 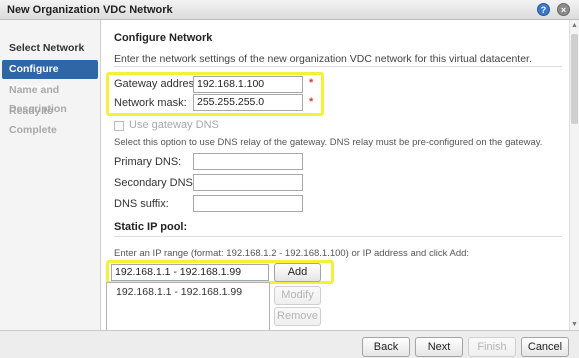 I want to click on gateway-address-input: 192.168.1.100, so click(x=248, y=84).